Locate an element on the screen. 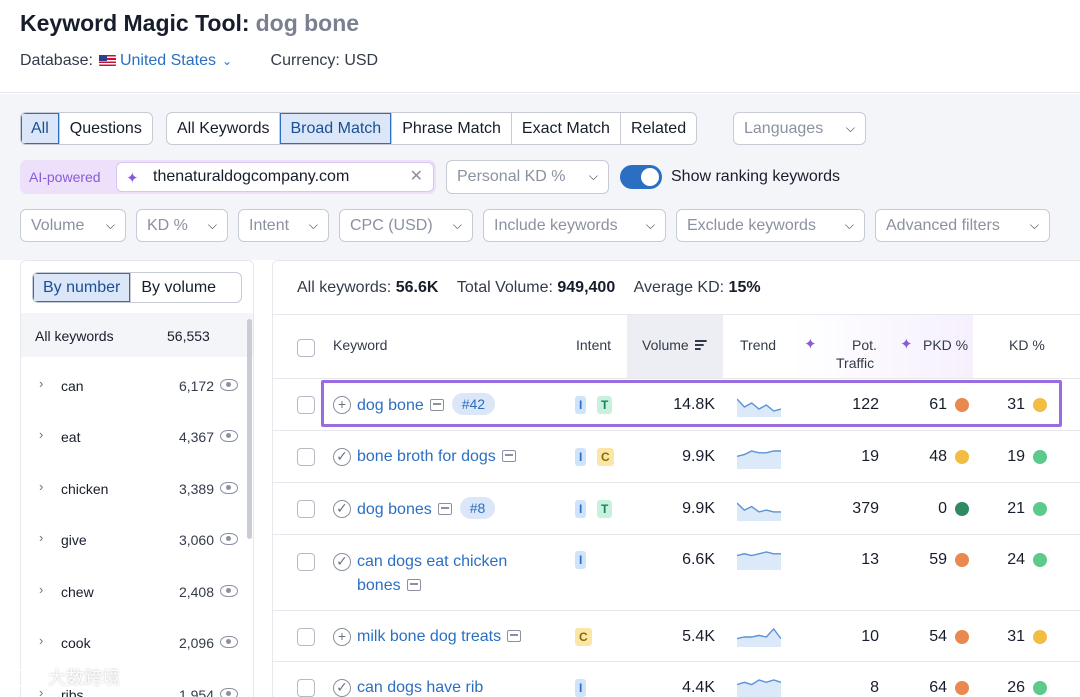 This screenshot has width=1080, height=697. sort-icon is located at coordinates (700, 345).